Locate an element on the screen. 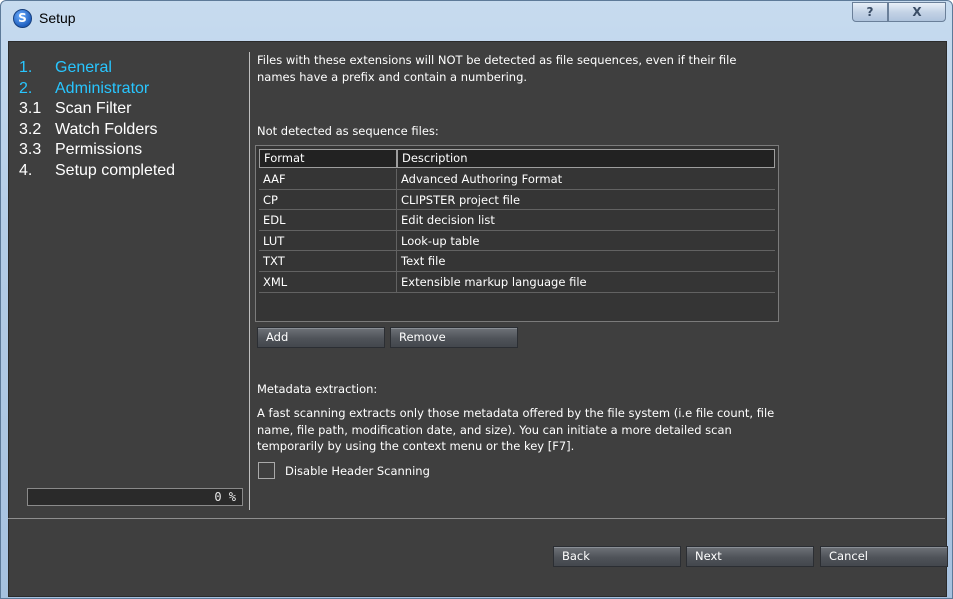 This screenshot has width=953, height=599. close-button: X is located at coordinates (917, 12).